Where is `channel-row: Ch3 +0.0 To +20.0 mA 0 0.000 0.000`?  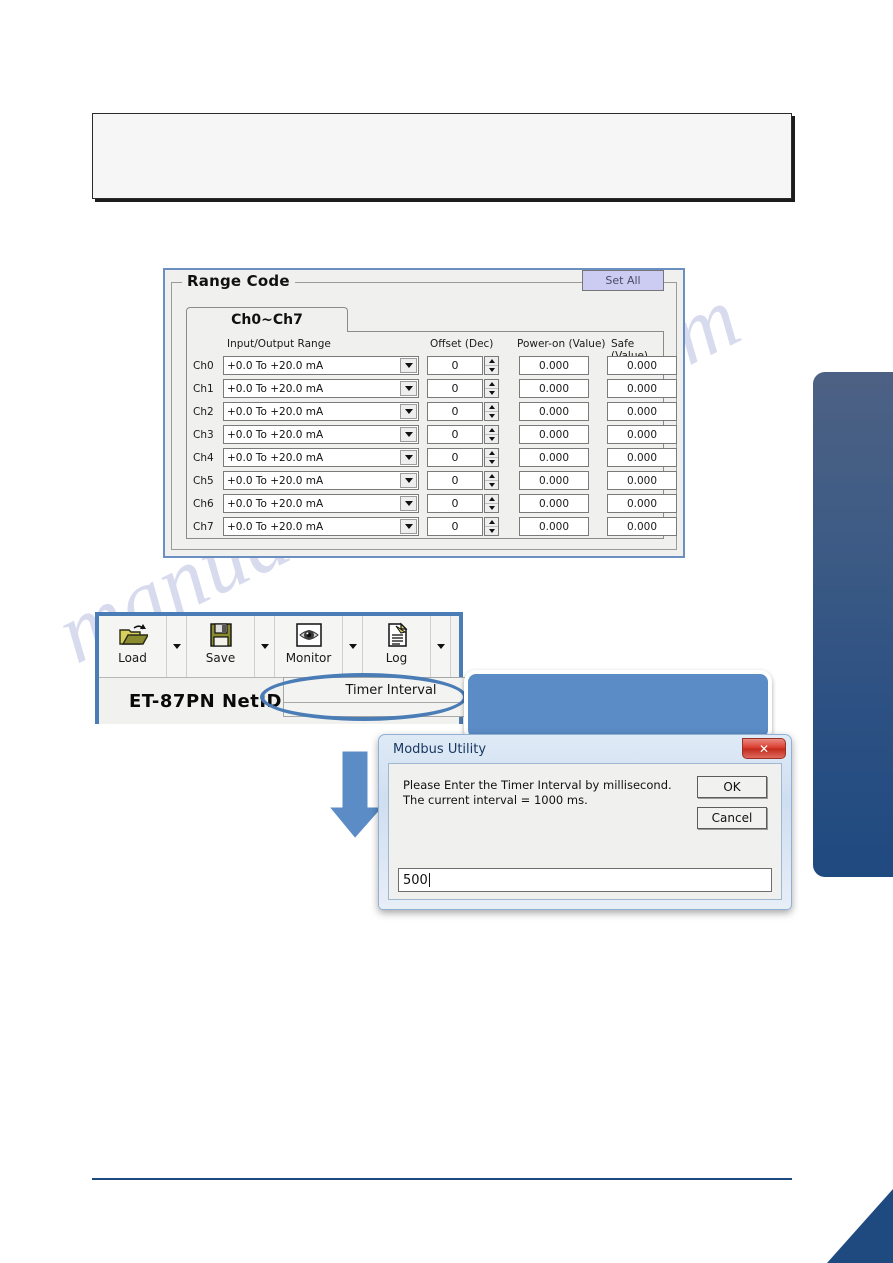
channel-row: Ch3 +0.0 To +20.0 mA 0 0.000 0.000 is located at coordinates (432, 436).